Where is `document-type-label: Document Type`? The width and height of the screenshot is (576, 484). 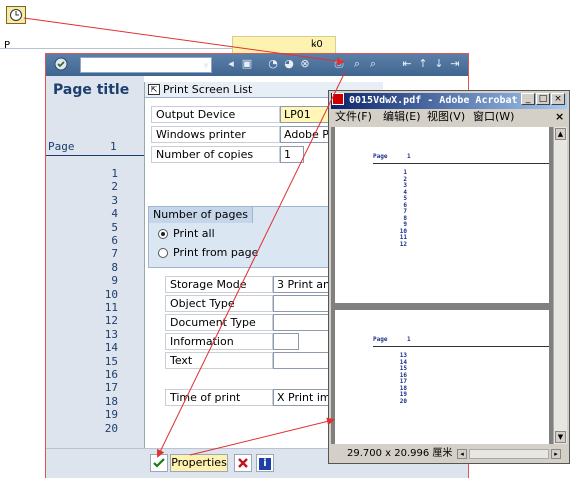
document-type-label: Document Type is located at coordinates (219, 322).